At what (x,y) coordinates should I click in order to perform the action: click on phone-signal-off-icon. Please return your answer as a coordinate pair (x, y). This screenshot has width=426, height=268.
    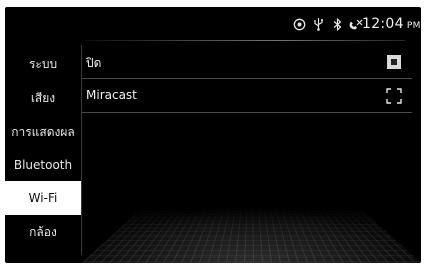
    Looking at the image, I should click on (356, 24).